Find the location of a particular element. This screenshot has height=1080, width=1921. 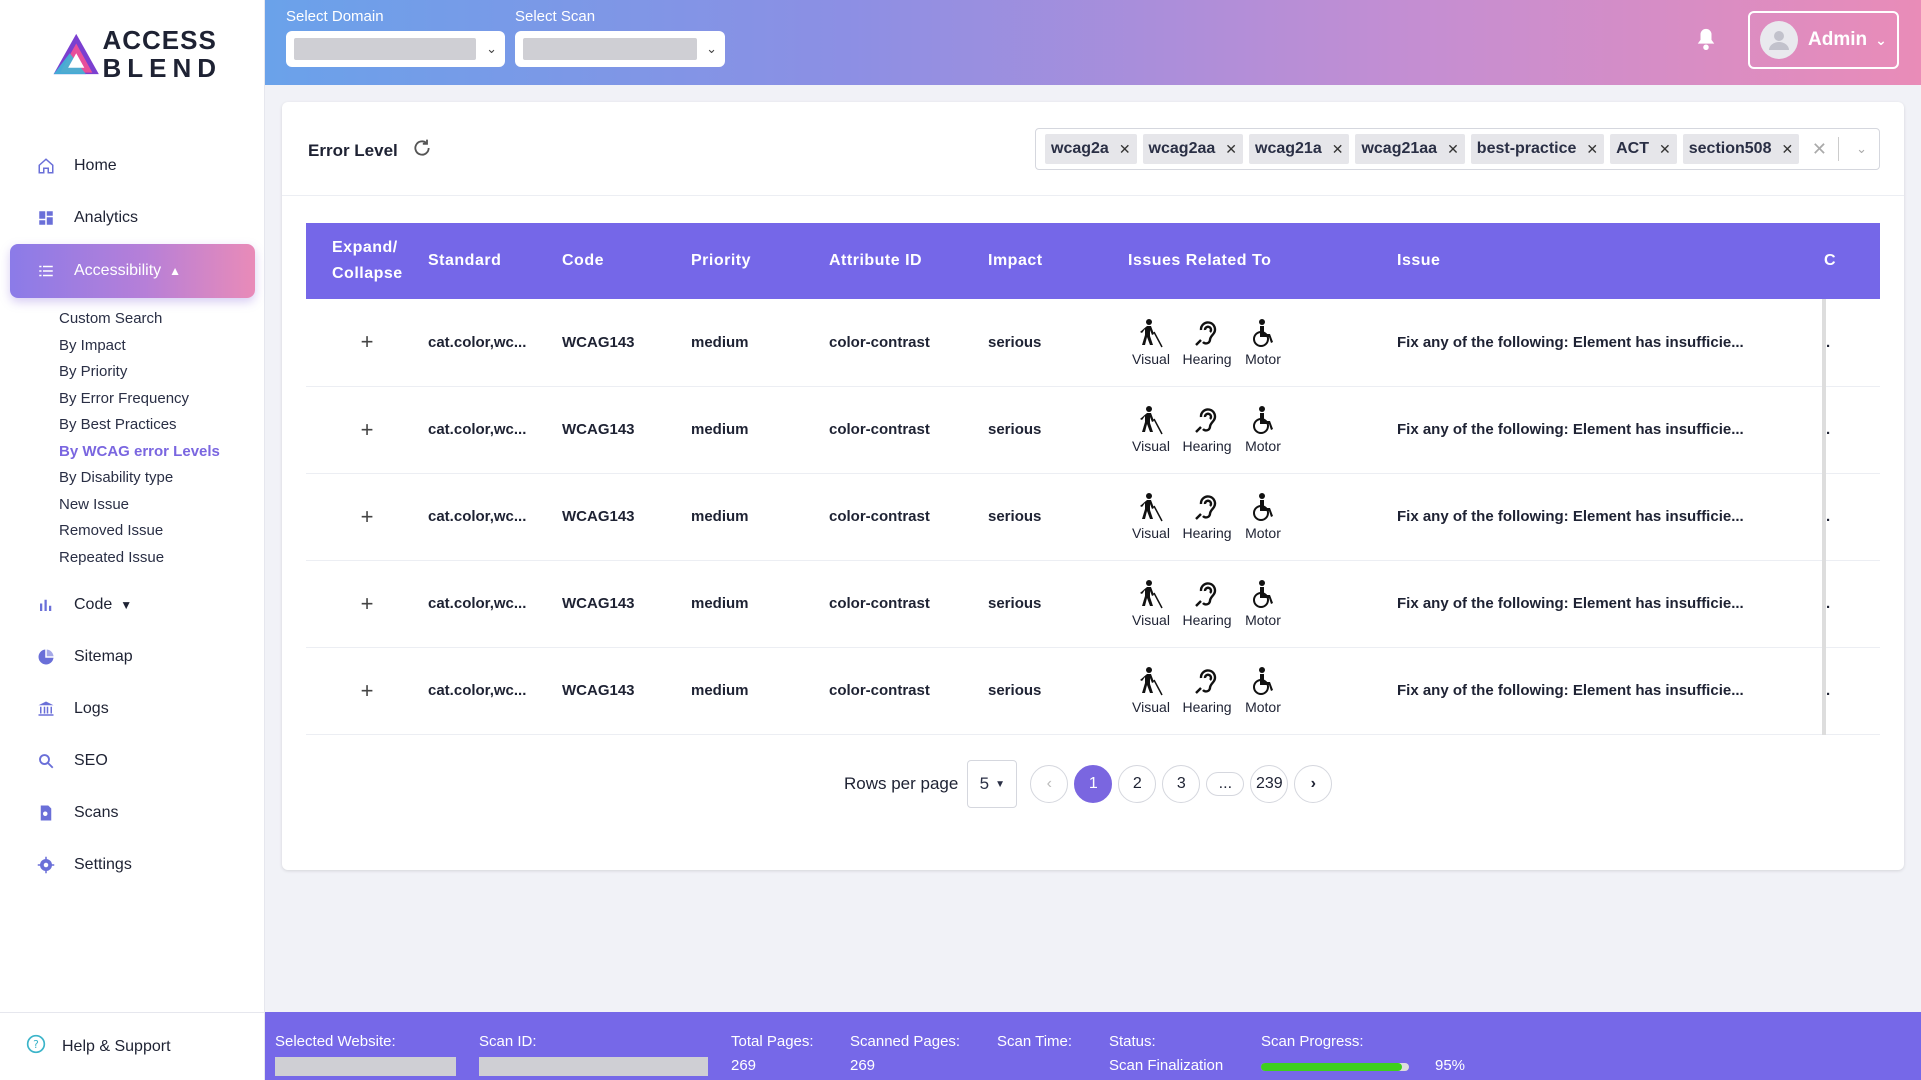

help-support-link: ? Help & Support is located at coordinates (132, 1046).